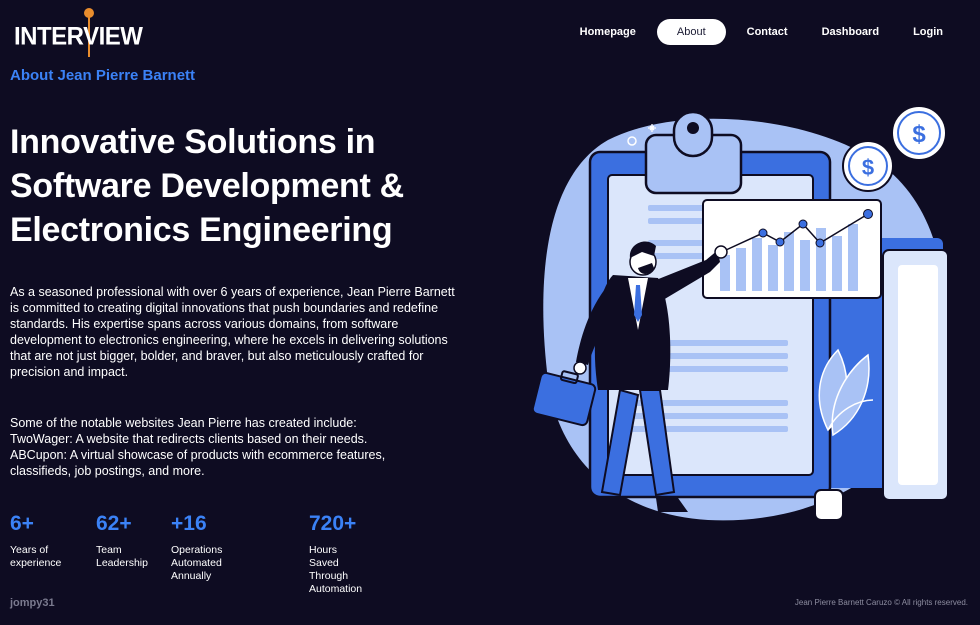  Describe the element at coordinates (114, 523) in the screenshot. I see `stat-value: 62+` at that location.